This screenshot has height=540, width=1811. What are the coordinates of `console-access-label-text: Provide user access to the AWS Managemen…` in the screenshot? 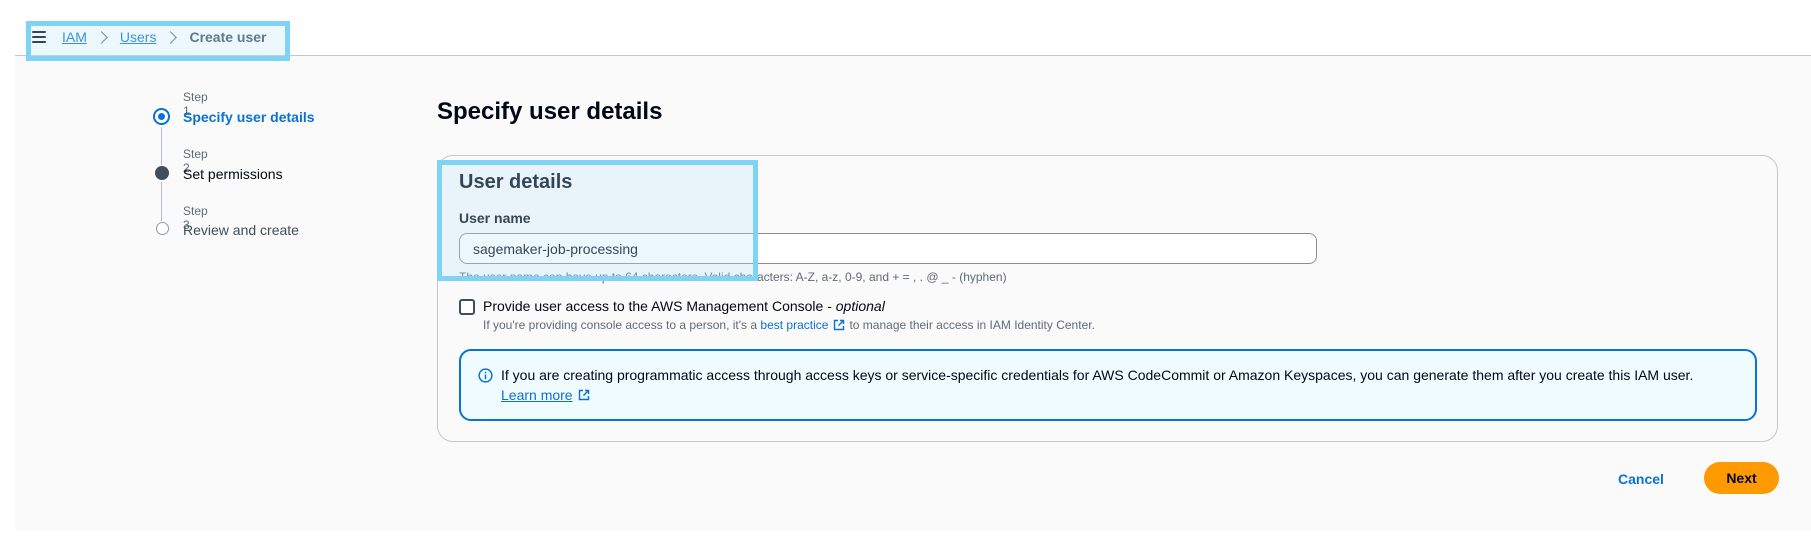 It's located at (659, 306).